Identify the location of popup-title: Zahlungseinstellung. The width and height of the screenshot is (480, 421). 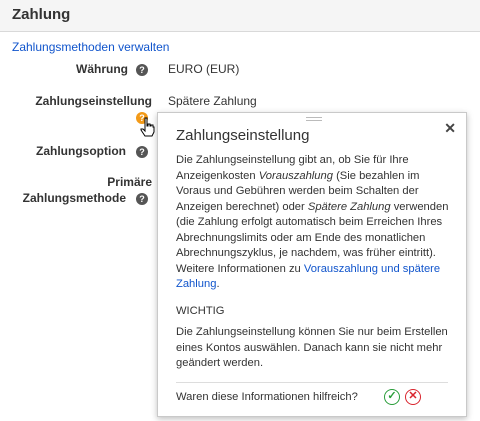
(243, 135).